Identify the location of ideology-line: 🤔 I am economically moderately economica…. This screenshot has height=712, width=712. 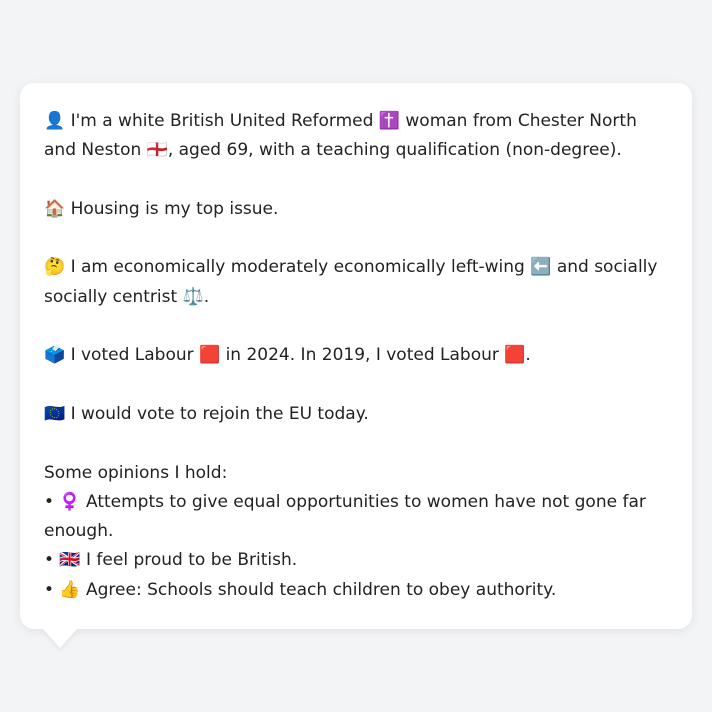
(351, 282).